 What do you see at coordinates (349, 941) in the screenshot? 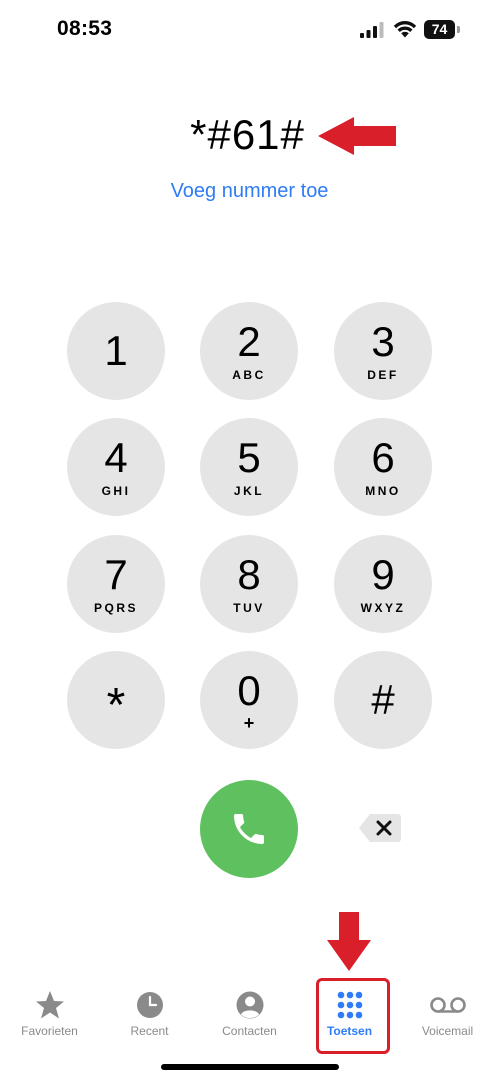
I see `annotation-arrow-down-icon` at bounding box center [349, 941].